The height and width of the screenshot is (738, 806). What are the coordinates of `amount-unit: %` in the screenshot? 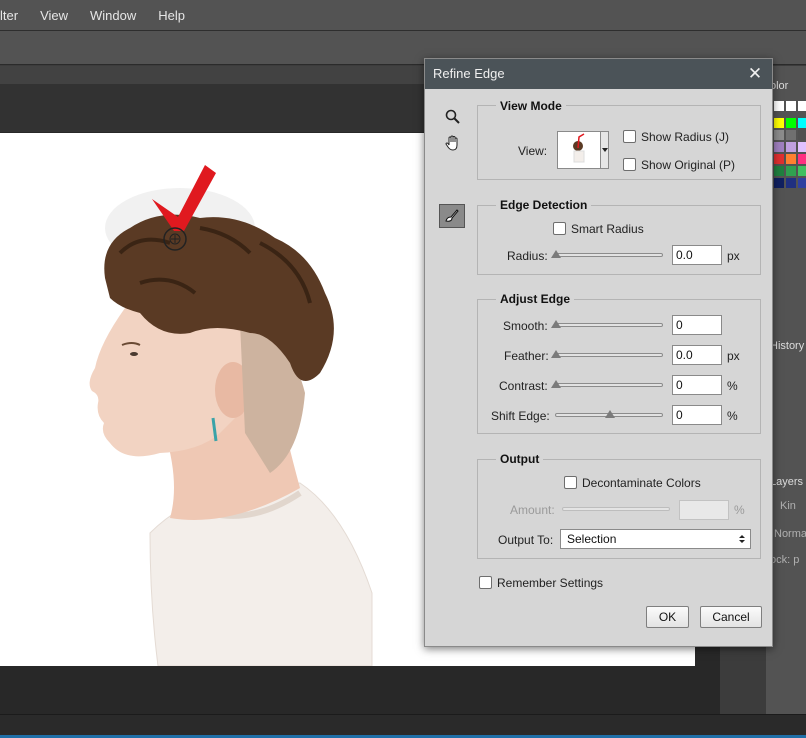 It's located at (739, 510).